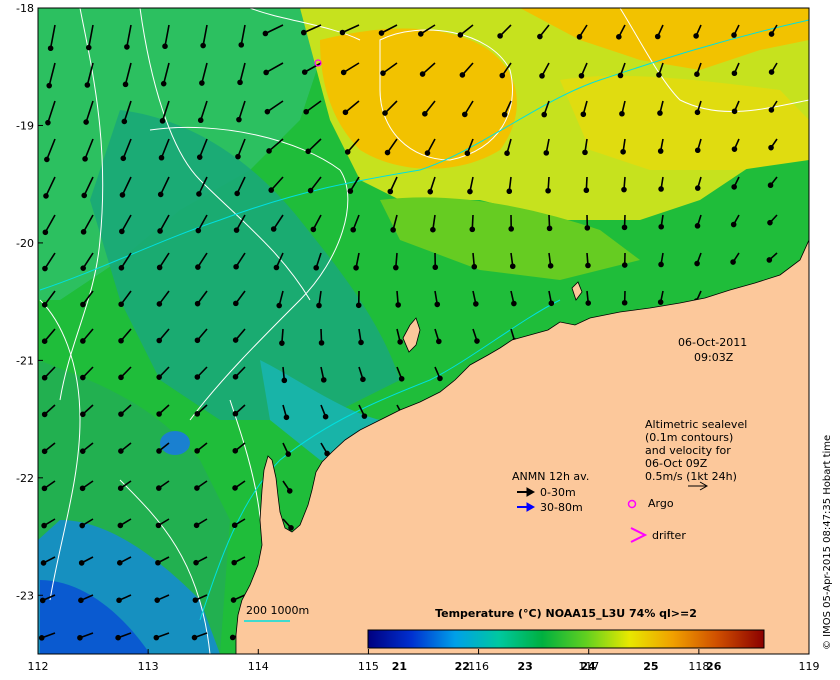  I want to click on colorbar-tick-label: 21, so click(399, 666).